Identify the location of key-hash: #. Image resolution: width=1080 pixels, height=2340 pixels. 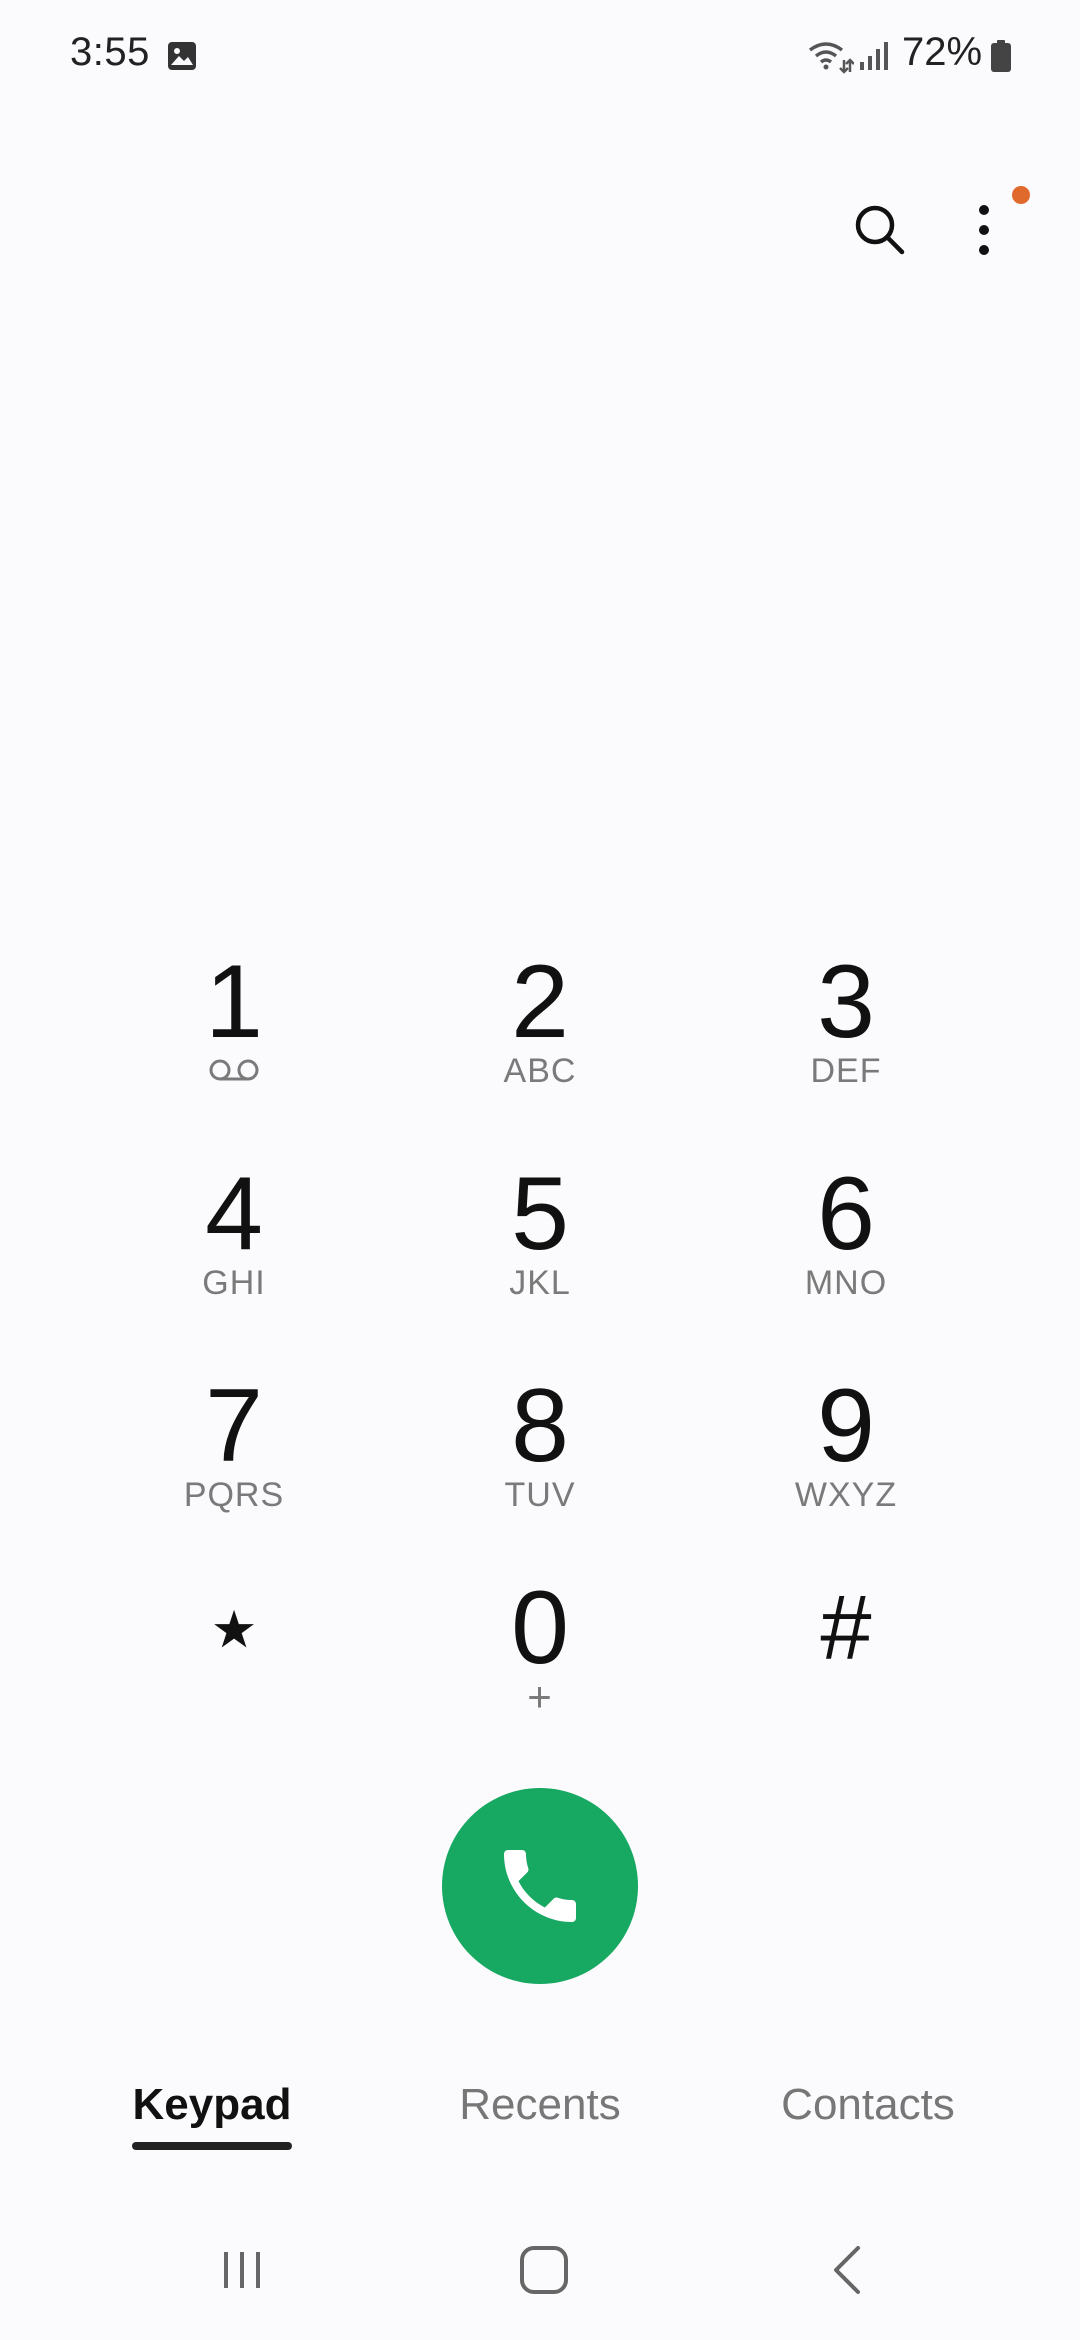
(846, 1661).